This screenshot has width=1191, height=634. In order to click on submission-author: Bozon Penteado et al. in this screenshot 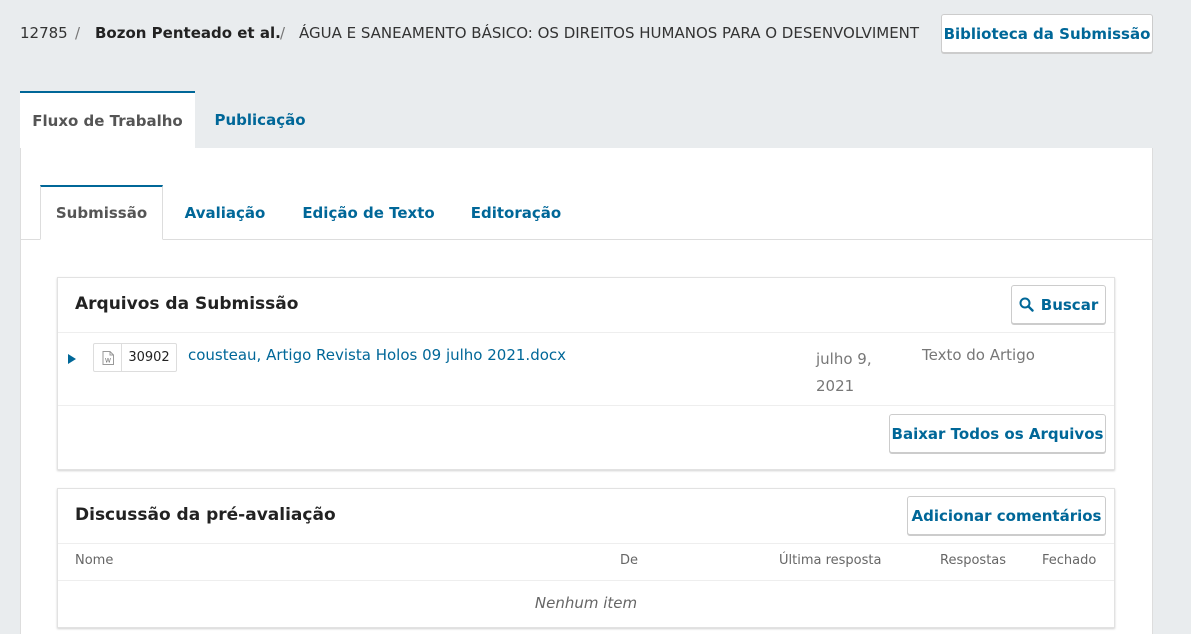, I will do `click(188, 33)`.